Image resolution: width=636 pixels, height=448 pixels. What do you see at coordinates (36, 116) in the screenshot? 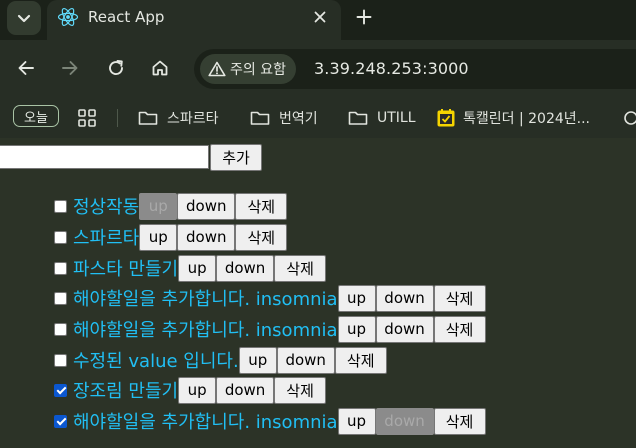
I see `today-chip: 오늘` at bounding box center [36, 116].